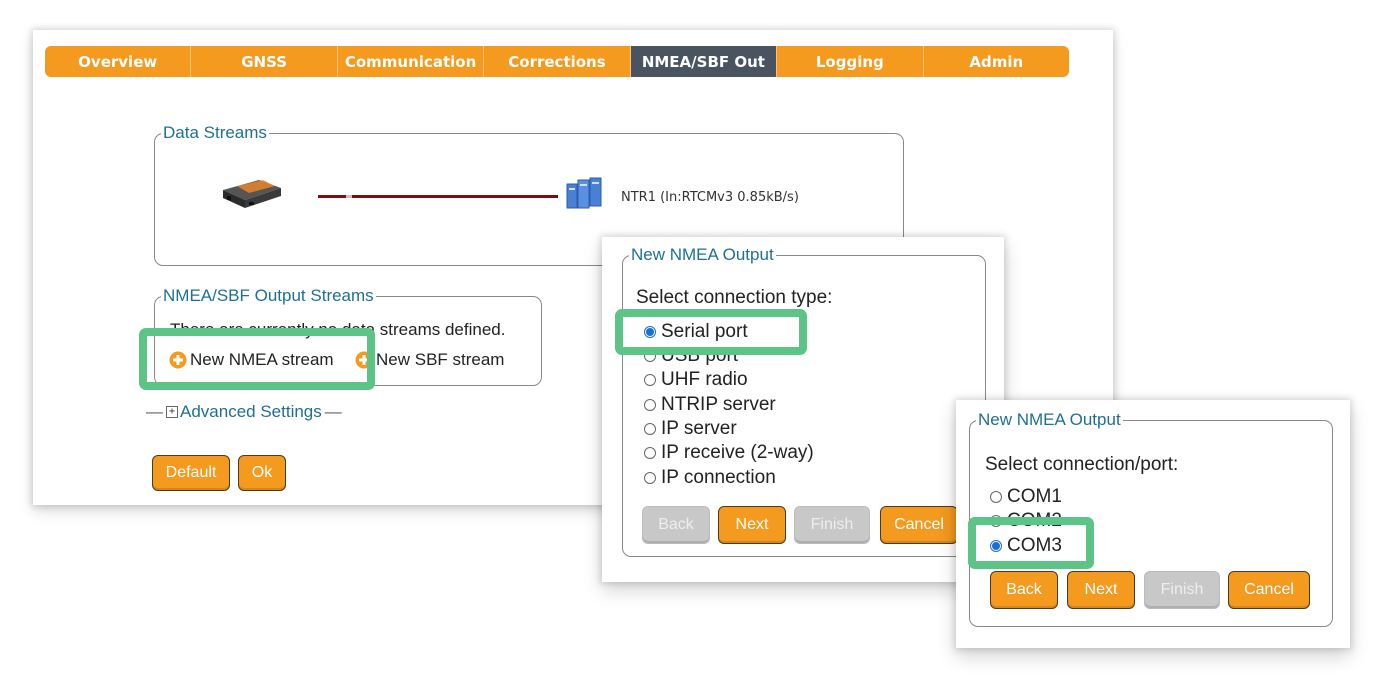 Image resolution: width=1384 pixels, height=675 pixels. I want to click on data-streams-legend: Data Streams, so click(215, 132).